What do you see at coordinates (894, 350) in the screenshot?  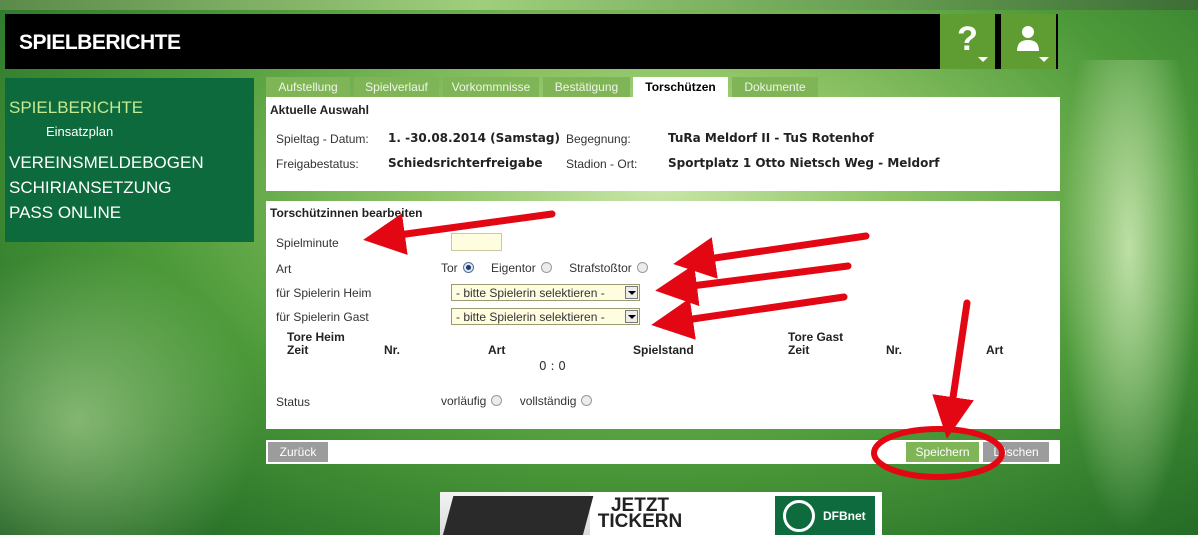 I see `col-gast-nr: Nr.` at bounding box center [894, 350].